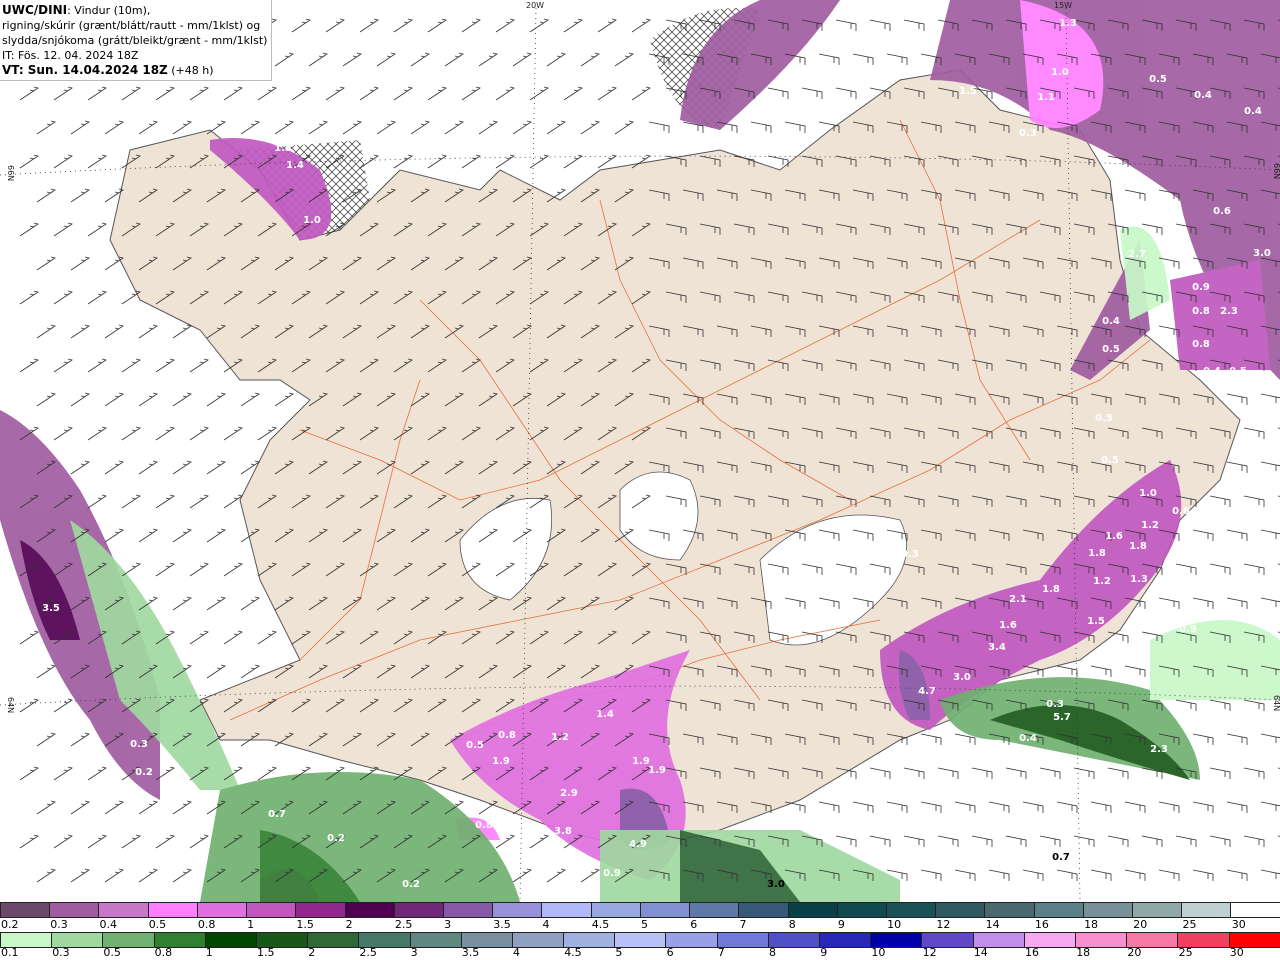  I want to click on snow-legend-label: 2, so click(349, 924).